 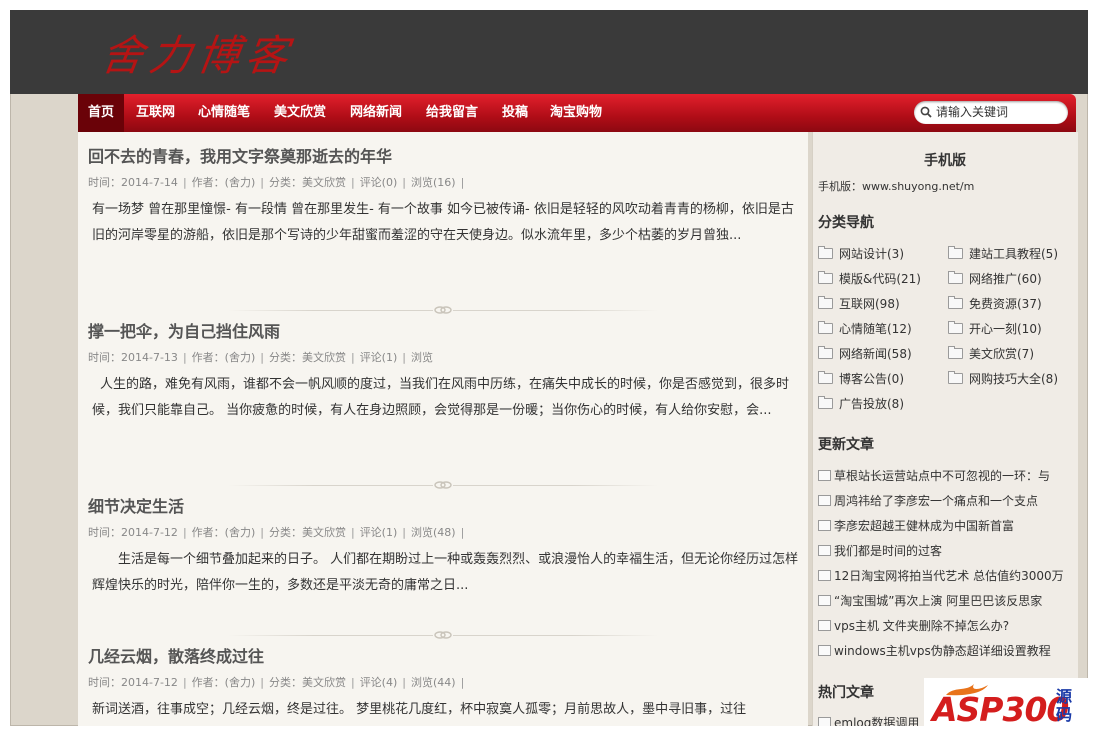 What do you see at coordinates (445, 507) in the screenshot?
I see `post-title: 细节决定生活` at bounding box center [445, 507].